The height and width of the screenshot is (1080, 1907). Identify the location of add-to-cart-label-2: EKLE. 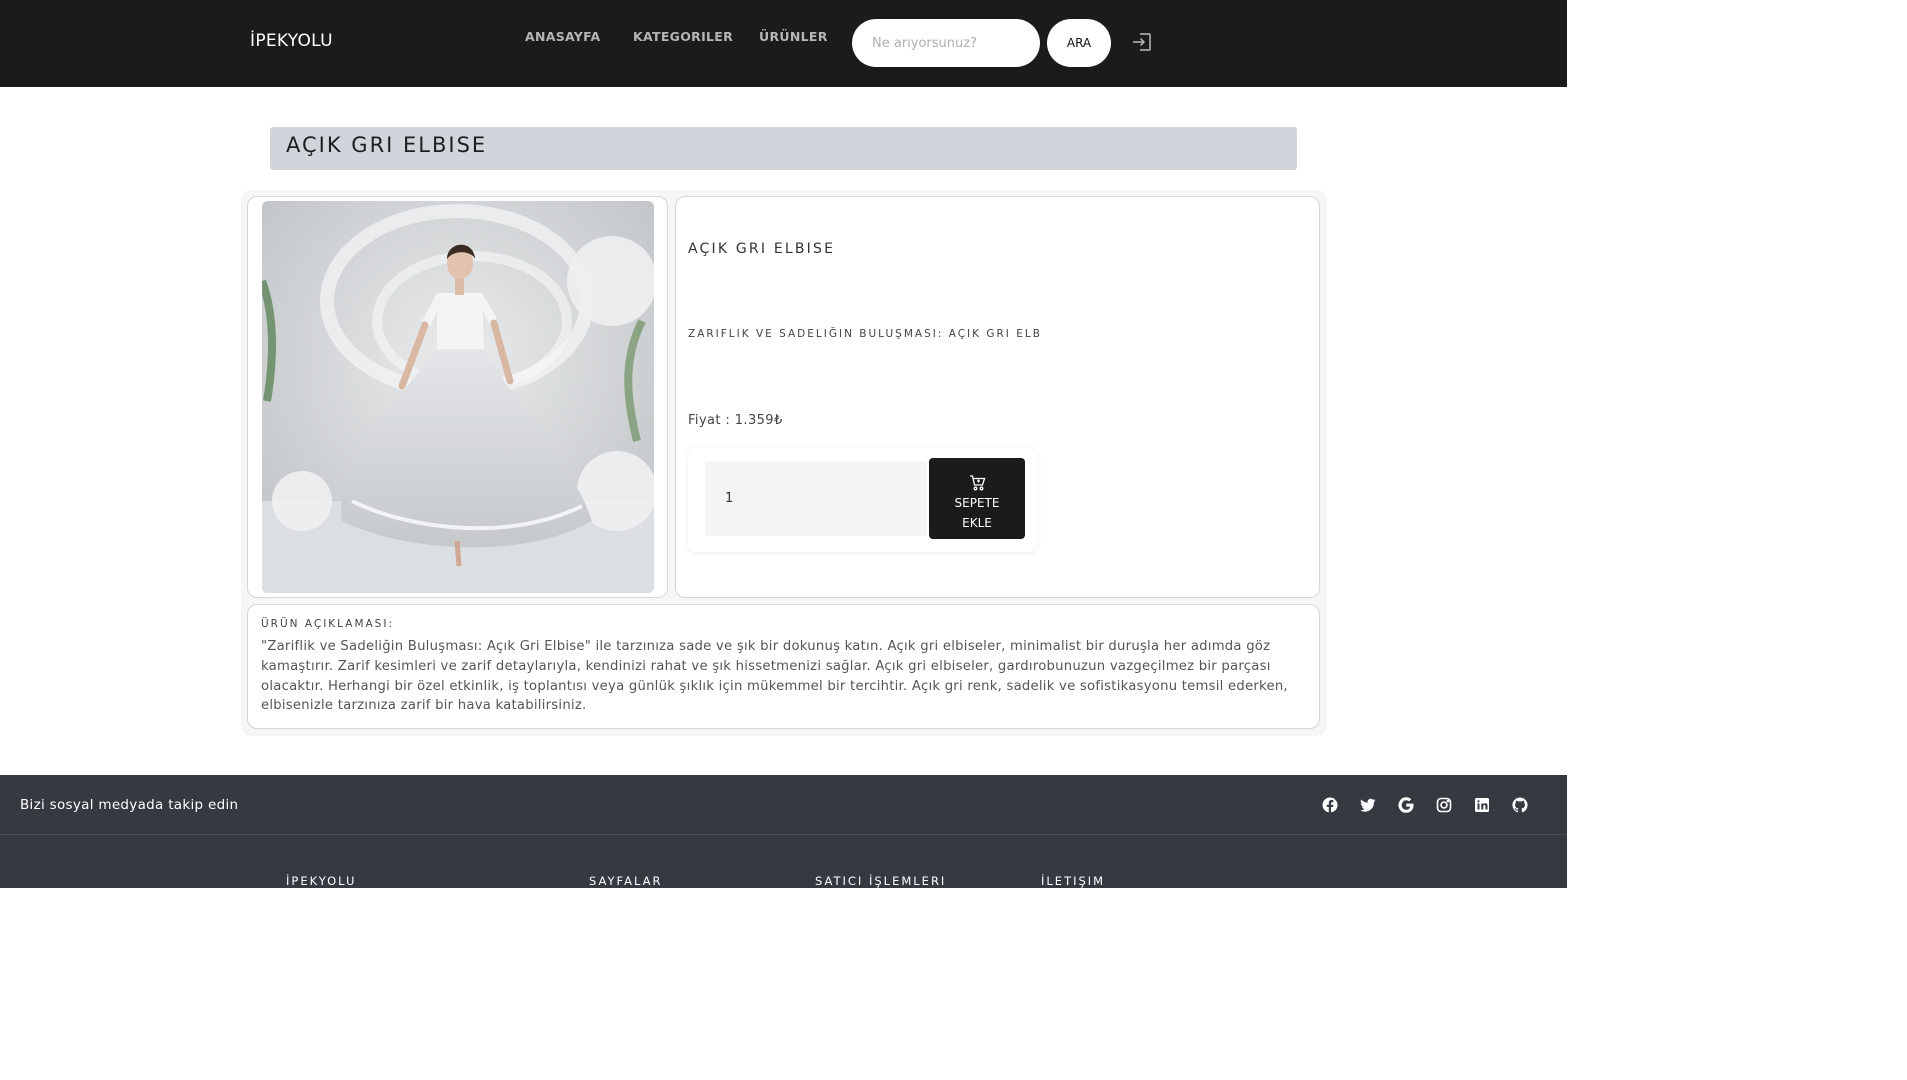
(977, 522).